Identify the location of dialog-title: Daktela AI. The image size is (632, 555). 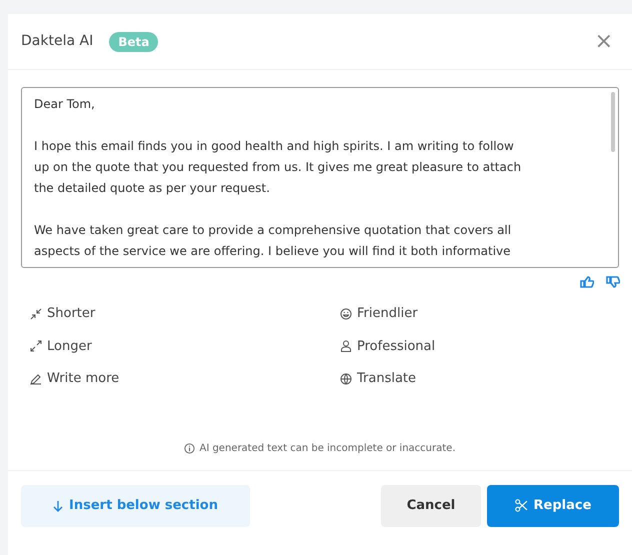
(57, 41).